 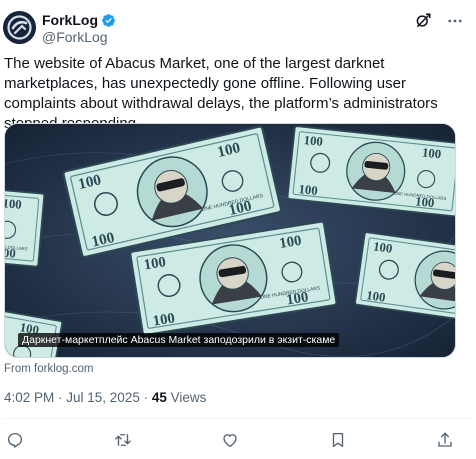 I want to click on avatar, so click(x=19, y=27).